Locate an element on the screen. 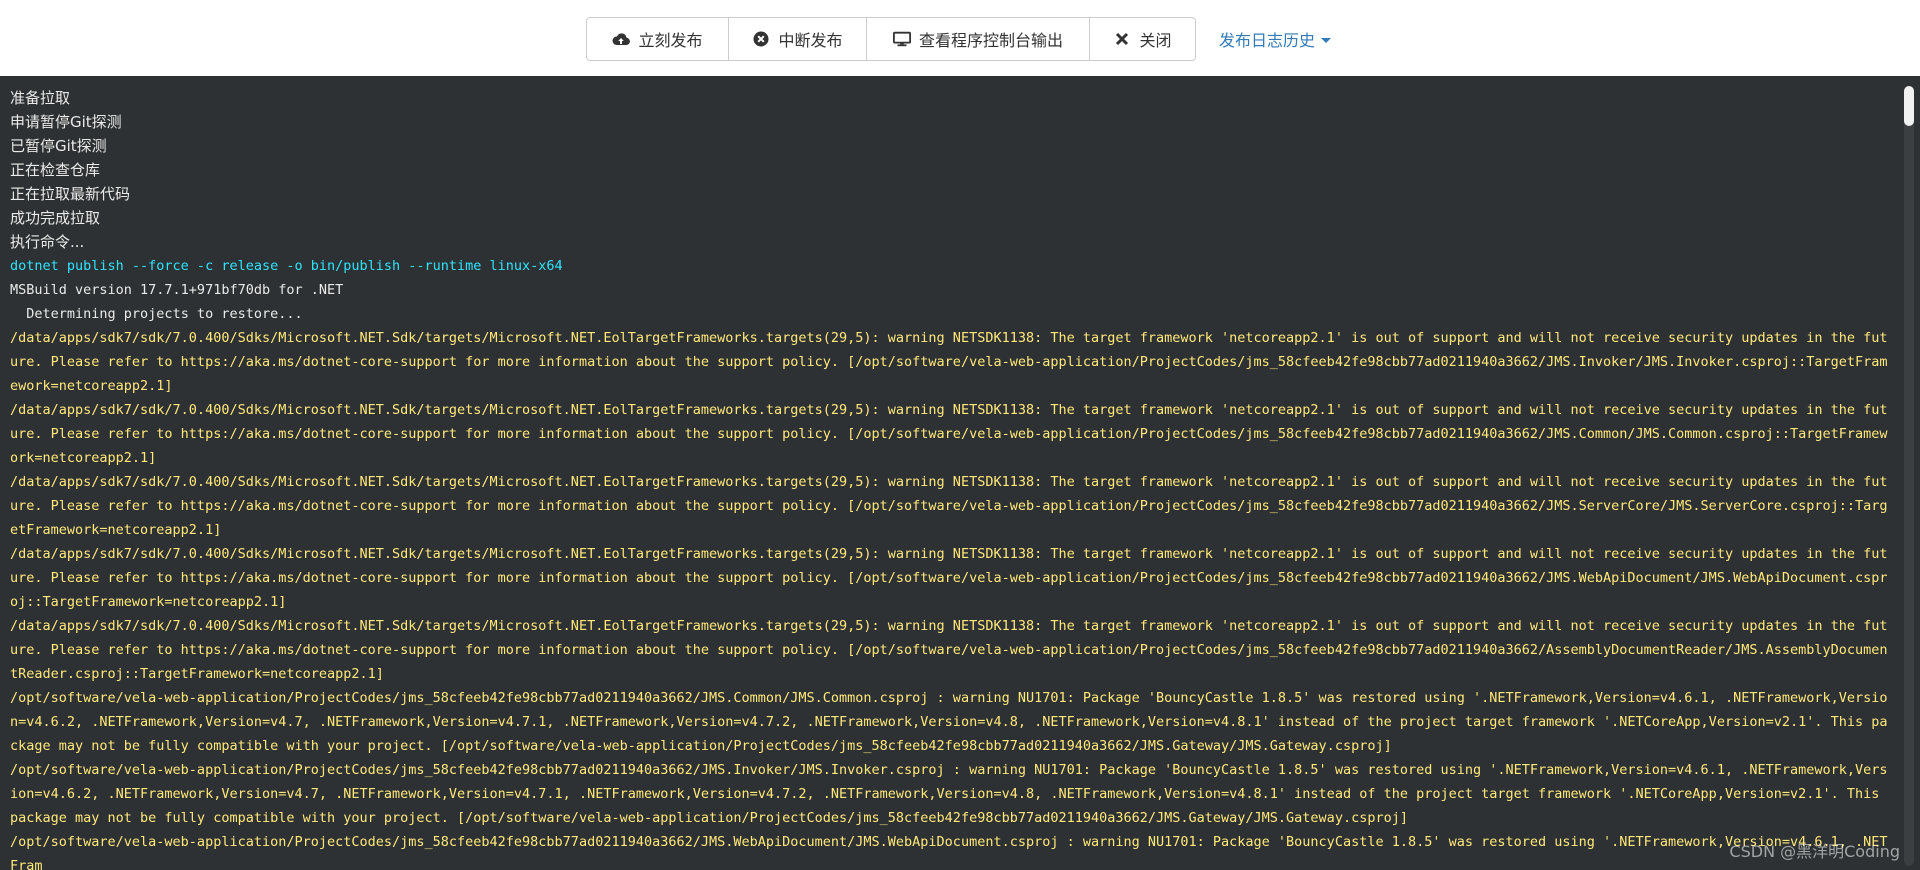 The height and width of the screenshot is (870, 1920). publish-log-history-label: 发布日志历史 is located at coordinates (1267, 40).